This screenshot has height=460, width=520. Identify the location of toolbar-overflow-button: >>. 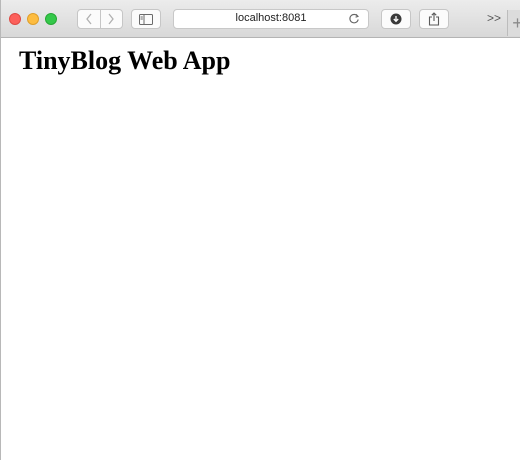
(494, 18).